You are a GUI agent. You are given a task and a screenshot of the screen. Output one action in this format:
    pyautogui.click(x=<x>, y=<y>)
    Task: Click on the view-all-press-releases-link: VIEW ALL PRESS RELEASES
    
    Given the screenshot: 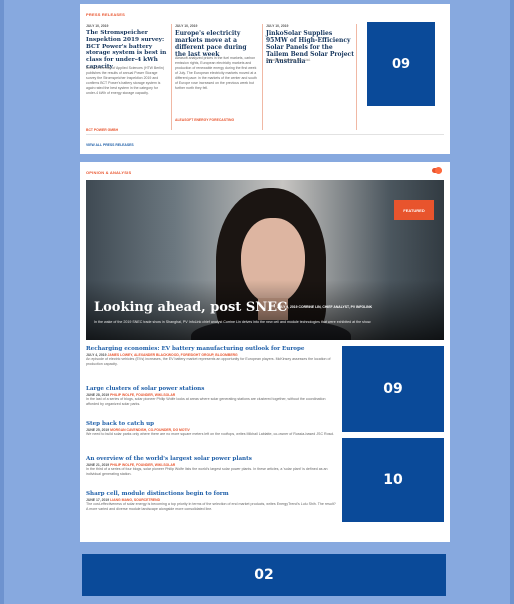 What is the action you would take?
    pyautogui.click(x=110, y=145)
    